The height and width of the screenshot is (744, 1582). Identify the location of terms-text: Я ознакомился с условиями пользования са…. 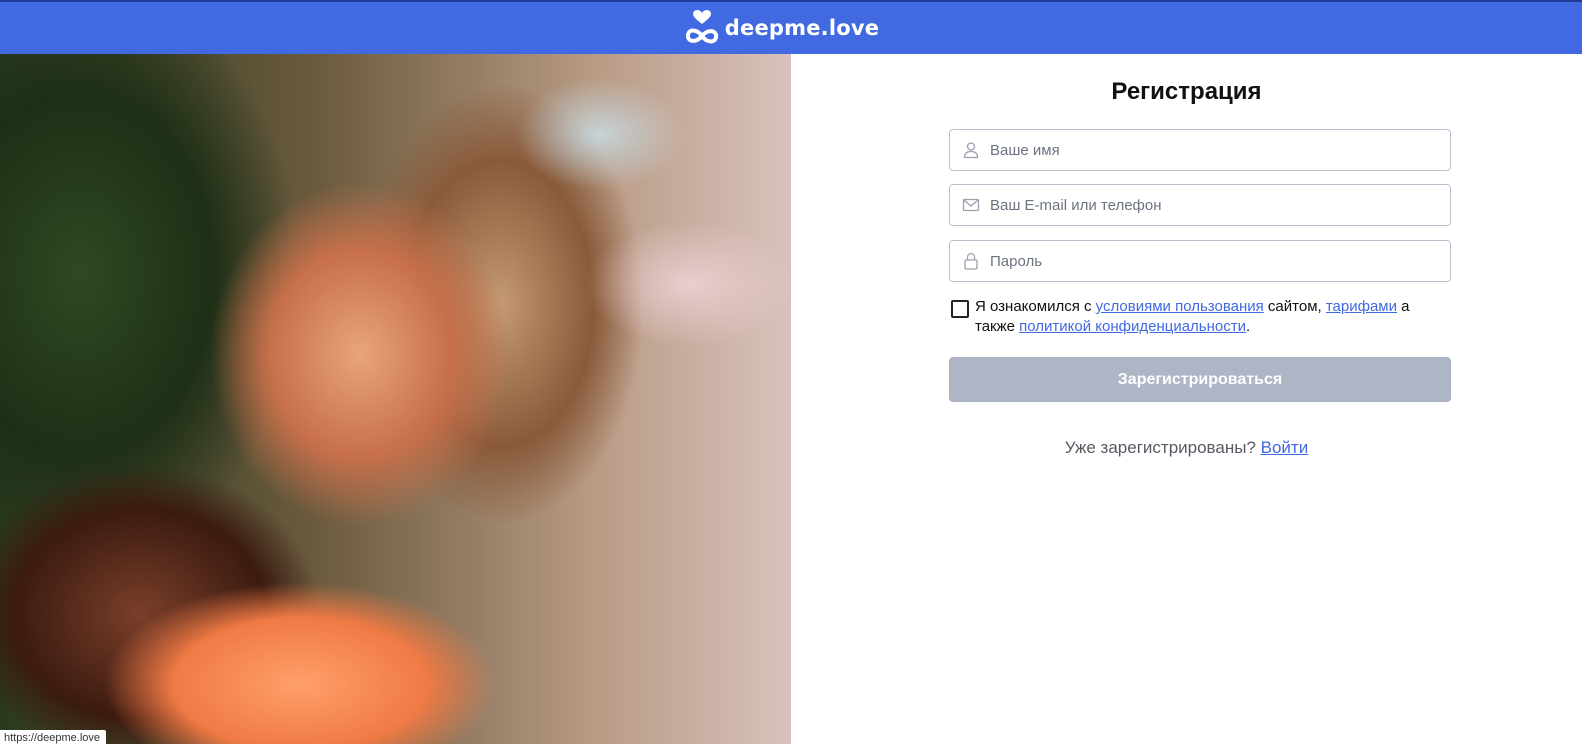
(1192, 316).